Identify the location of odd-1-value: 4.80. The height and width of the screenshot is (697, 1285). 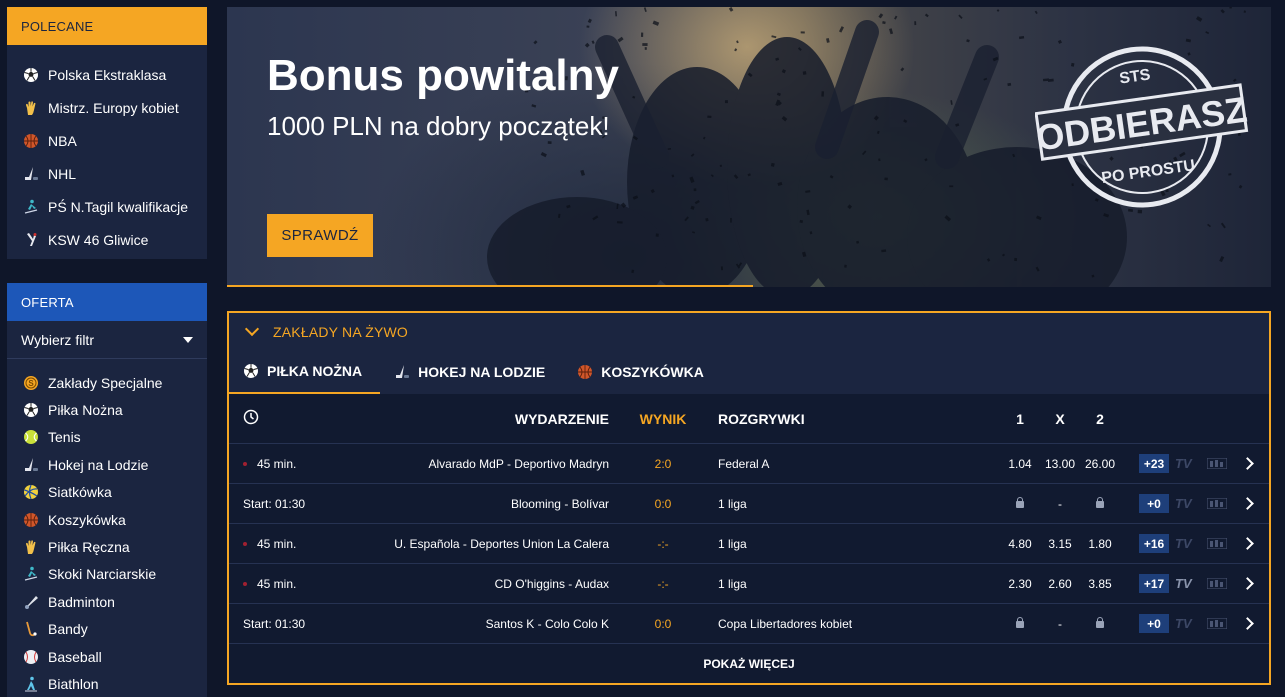
(1020, 543).